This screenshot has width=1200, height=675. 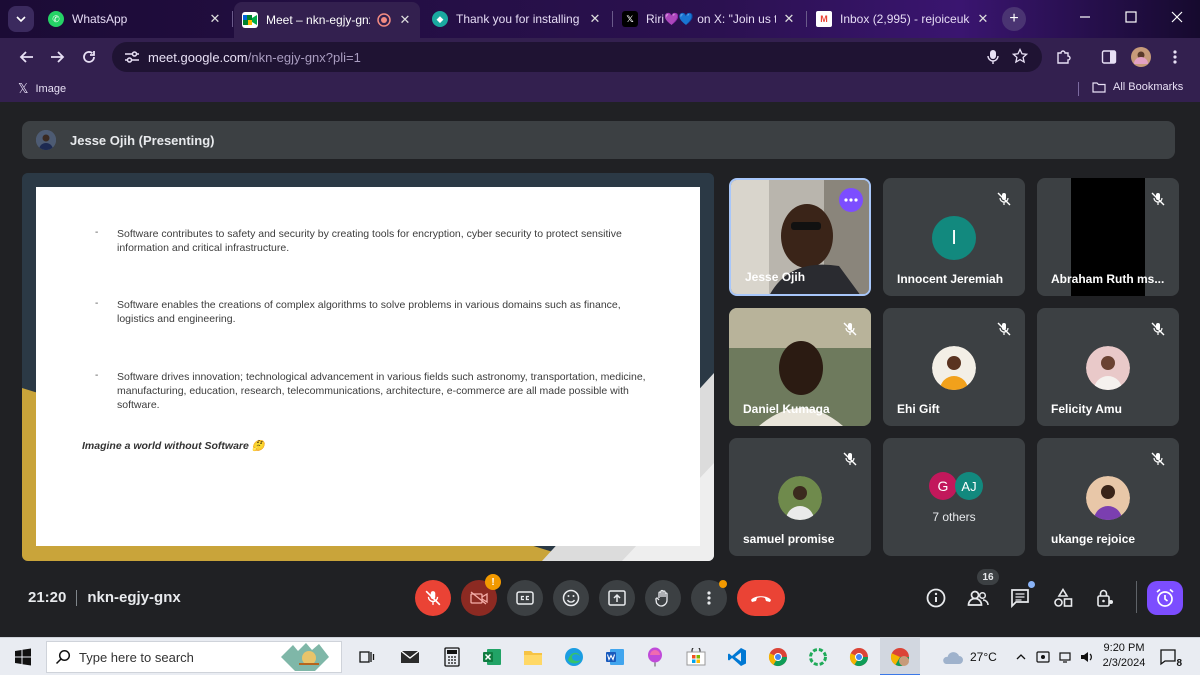 I want to click on chrome-profile-app-button, so click(x=859, y=657).